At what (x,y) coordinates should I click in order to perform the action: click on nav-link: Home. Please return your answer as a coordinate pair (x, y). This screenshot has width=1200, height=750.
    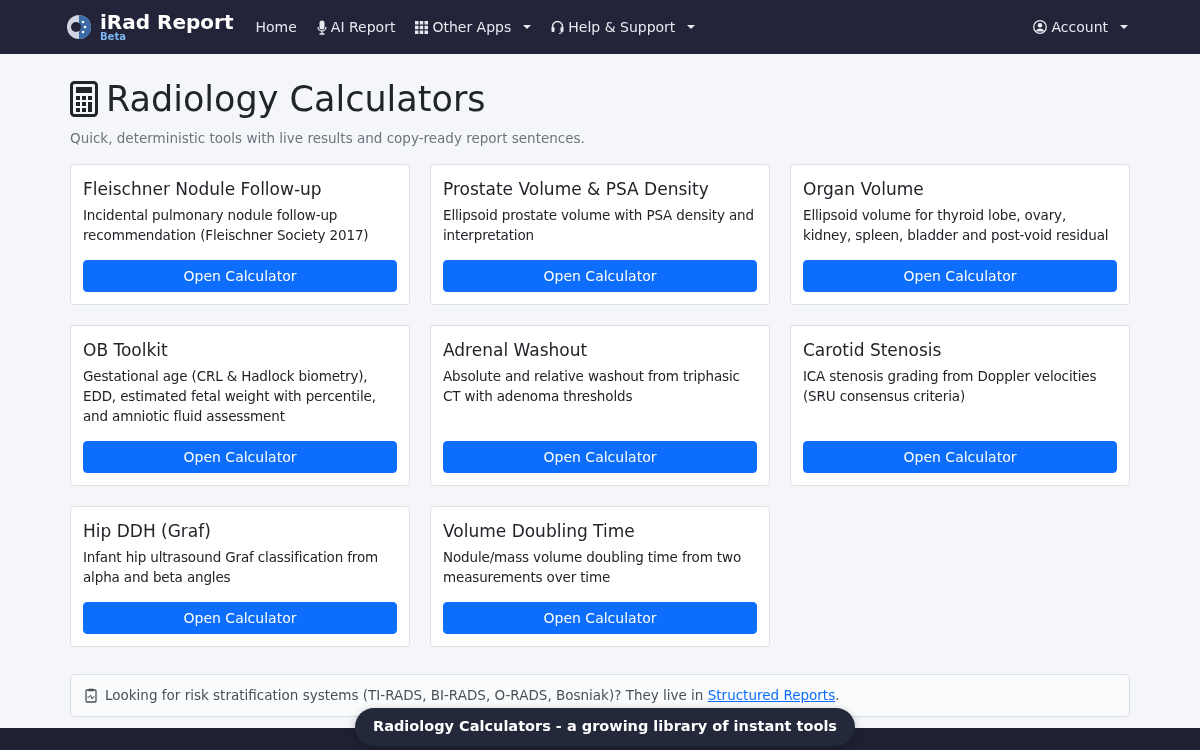
    Looking at the image, I should click on (276, 27).